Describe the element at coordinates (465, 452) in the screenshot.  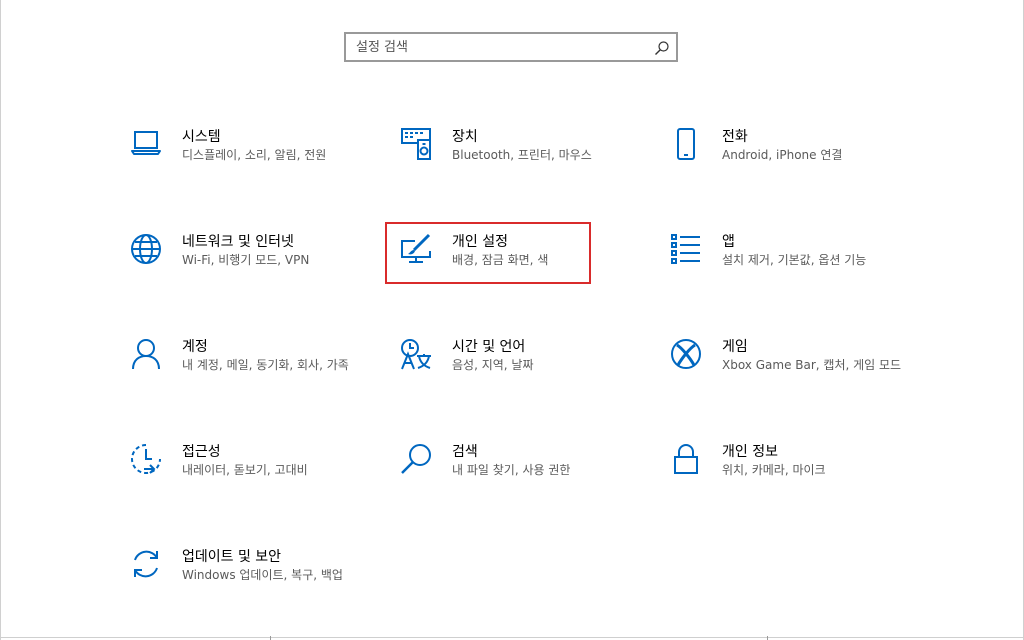
I see `tile-title: 검색` at that location.